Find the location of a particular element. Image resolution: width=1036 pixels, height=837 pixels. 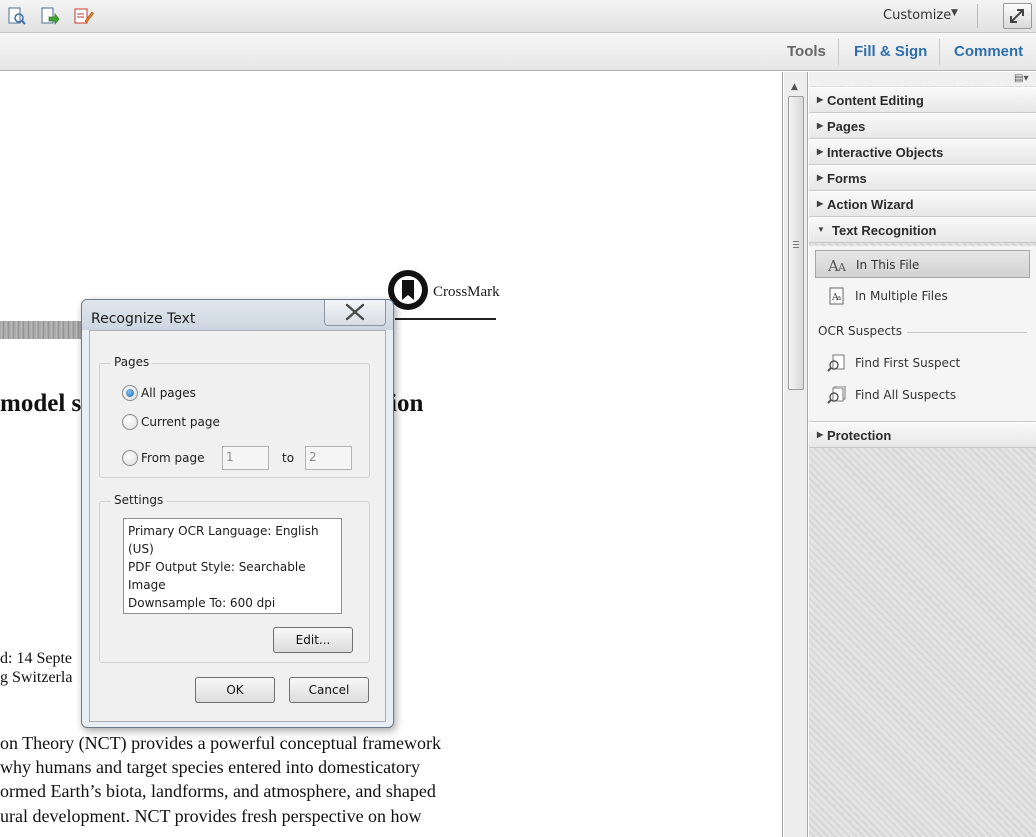

section-label: Content Editing is located at coordinates (875, 100).